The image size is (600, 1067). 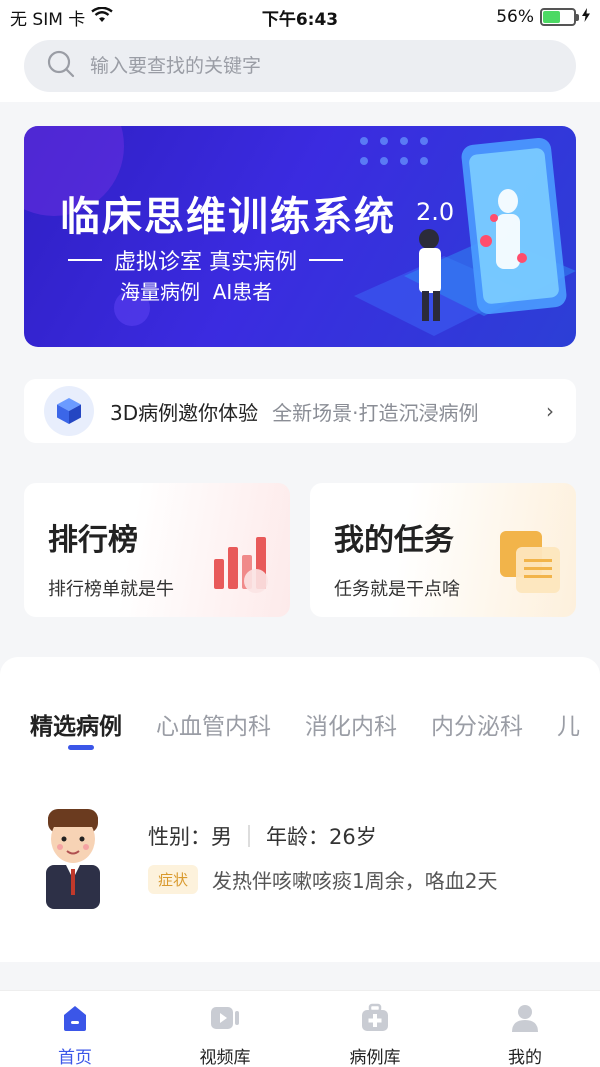 What do you see at coordinates (435, 212) in the screenshot?
I see `banner-version: 2.0` at bounding box center [435, 212].